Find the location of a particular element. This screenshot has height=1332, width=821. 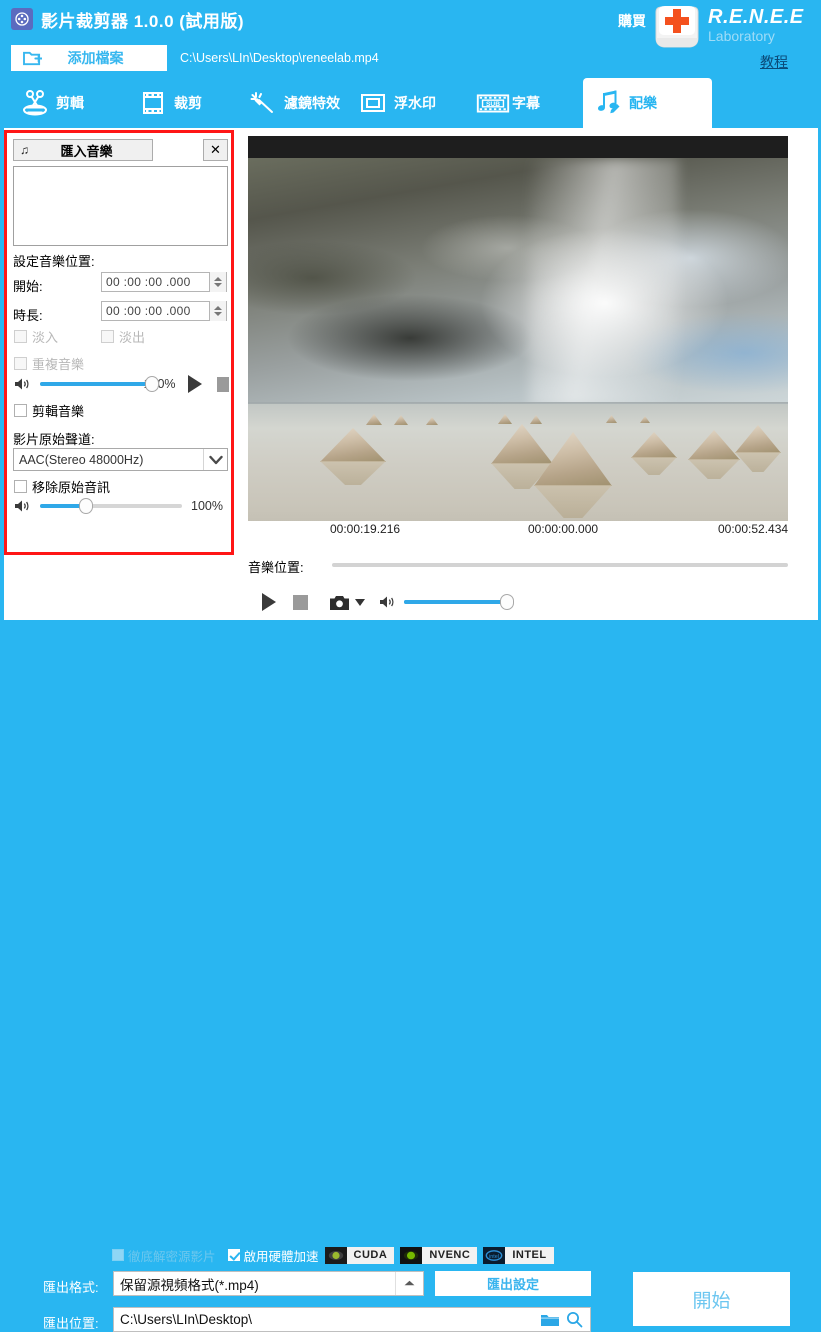

subtitle-icon: SUB is located at coordinates (492, 103).